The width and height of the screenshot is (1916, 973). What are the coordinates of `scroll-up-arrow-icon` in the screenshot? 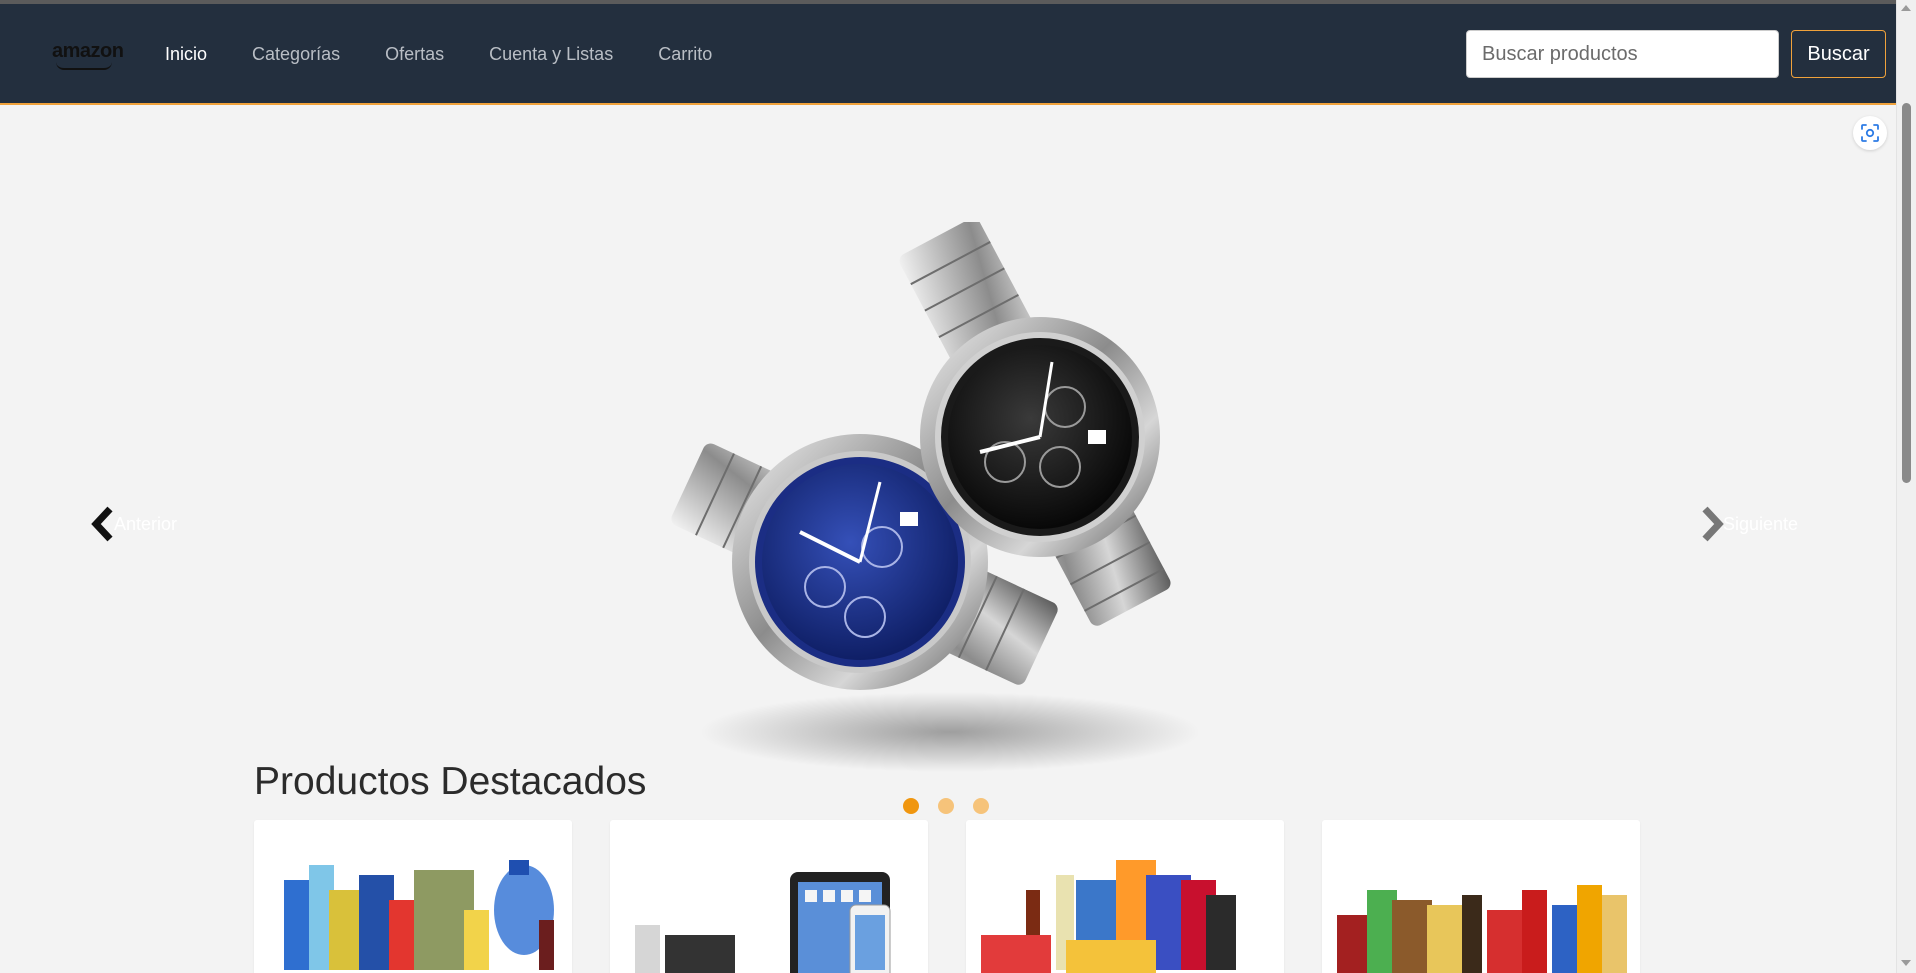 It's located at (1906, 8).